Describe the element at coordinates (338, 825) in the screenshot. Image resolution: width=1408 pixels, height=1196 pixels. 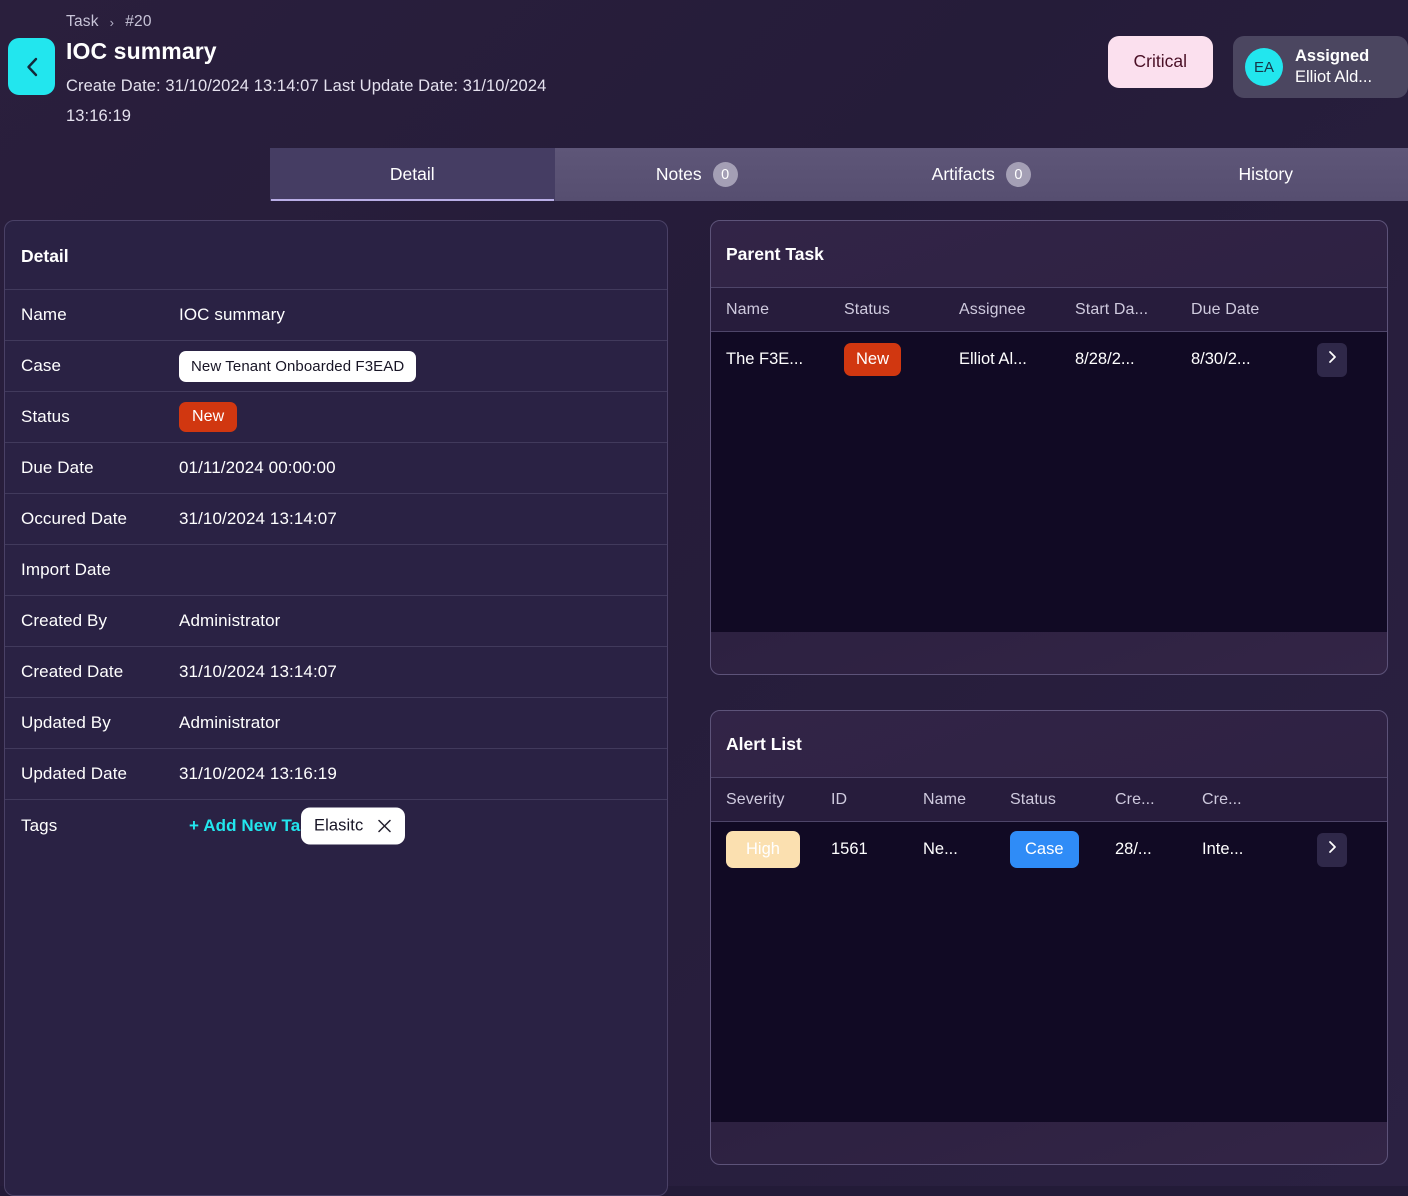
I see `tag-chip-label: Elasitc` at that location.